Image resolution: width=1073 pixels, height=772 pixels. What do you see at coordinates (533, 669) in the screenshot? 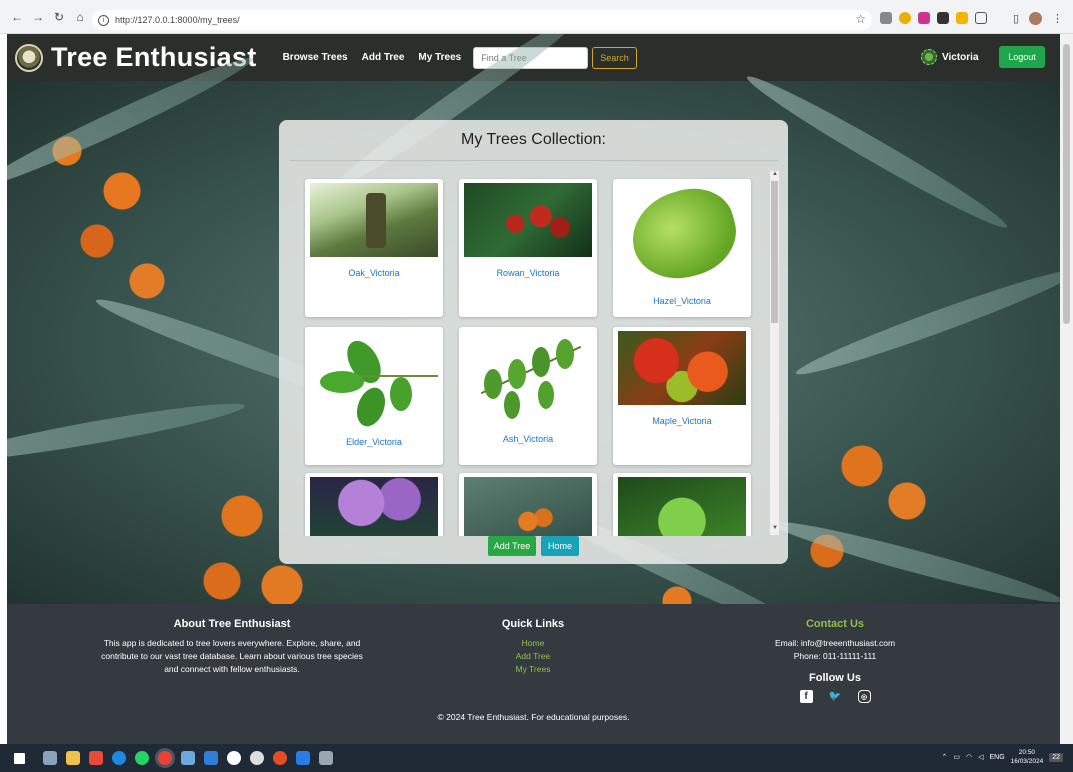
I see `footer-link-my-trees: My Trees` at bounding box center [533, 669].